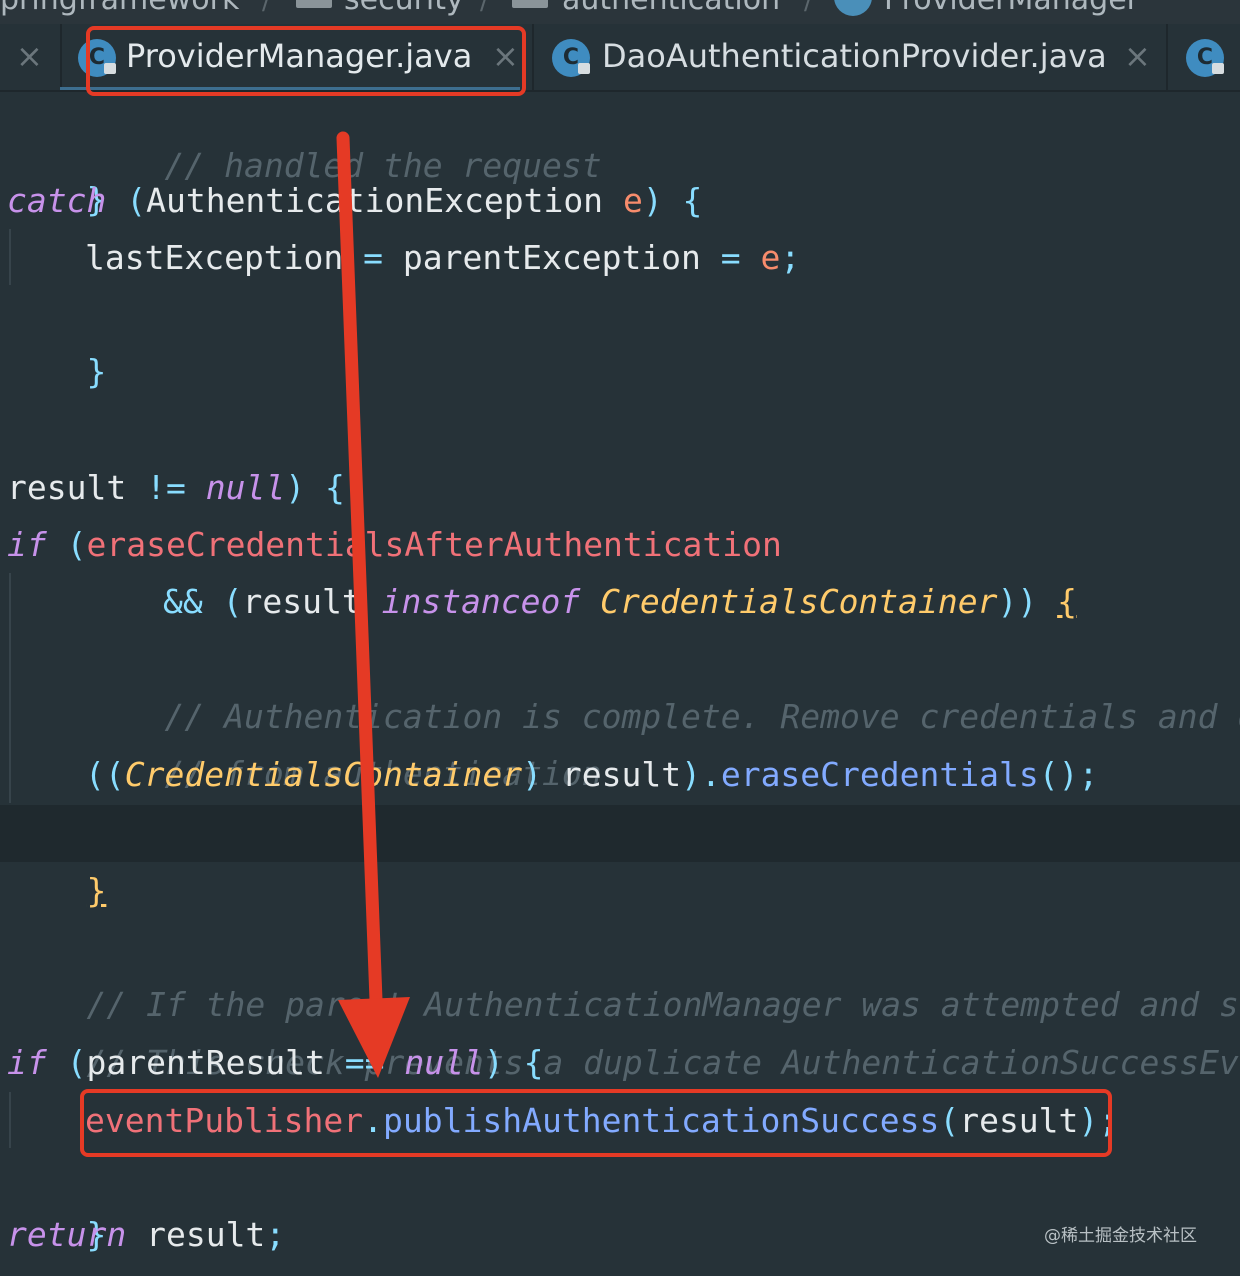  What do you see at coordinates (359, 569) in the screenshot?
I see `arrow-shaft` at bounding box center [359, 569].